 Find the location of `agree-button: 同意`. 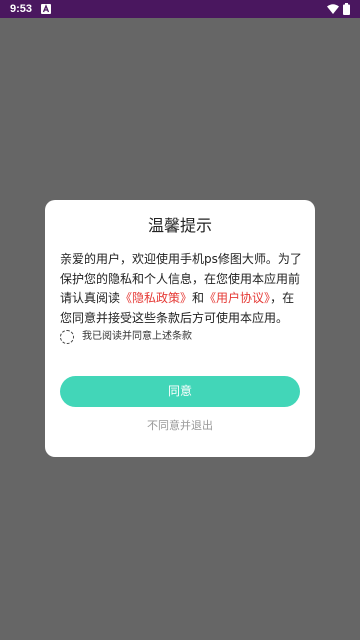

agree-button: 同意 is located at coordinates (180, 391).